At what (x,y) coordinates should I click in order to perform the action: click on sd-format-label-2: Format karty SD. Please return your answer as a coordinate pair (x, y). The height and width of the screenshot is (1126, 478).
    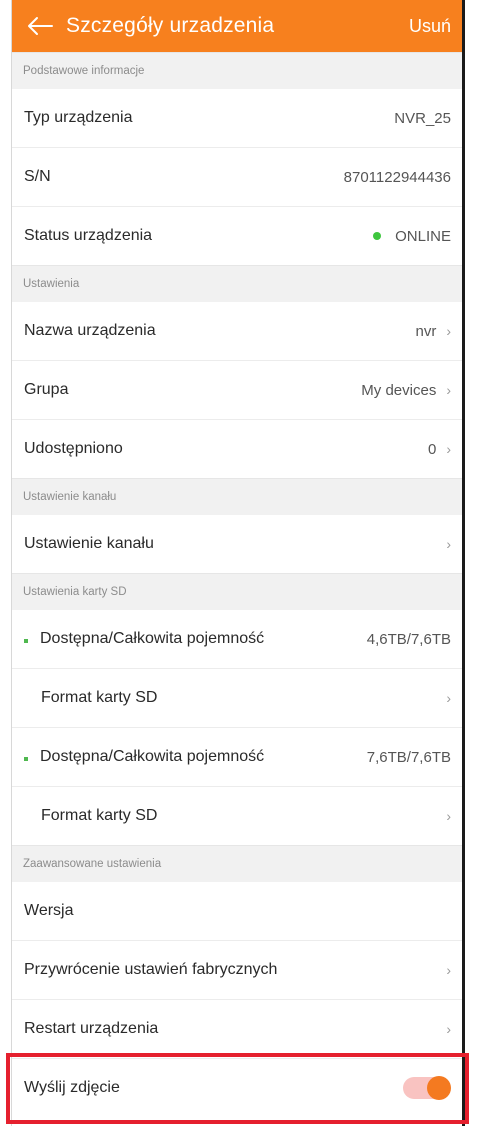
    Looking at the image, I should click on (99, 815).